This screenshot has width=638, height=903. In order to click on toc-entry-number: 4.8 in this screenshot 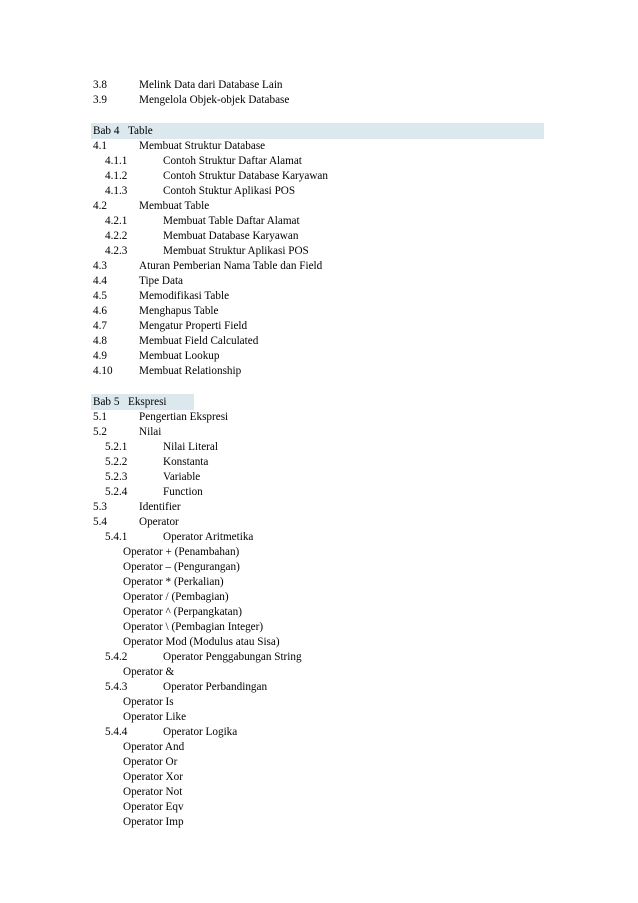, I will do `click(100, 341)`.